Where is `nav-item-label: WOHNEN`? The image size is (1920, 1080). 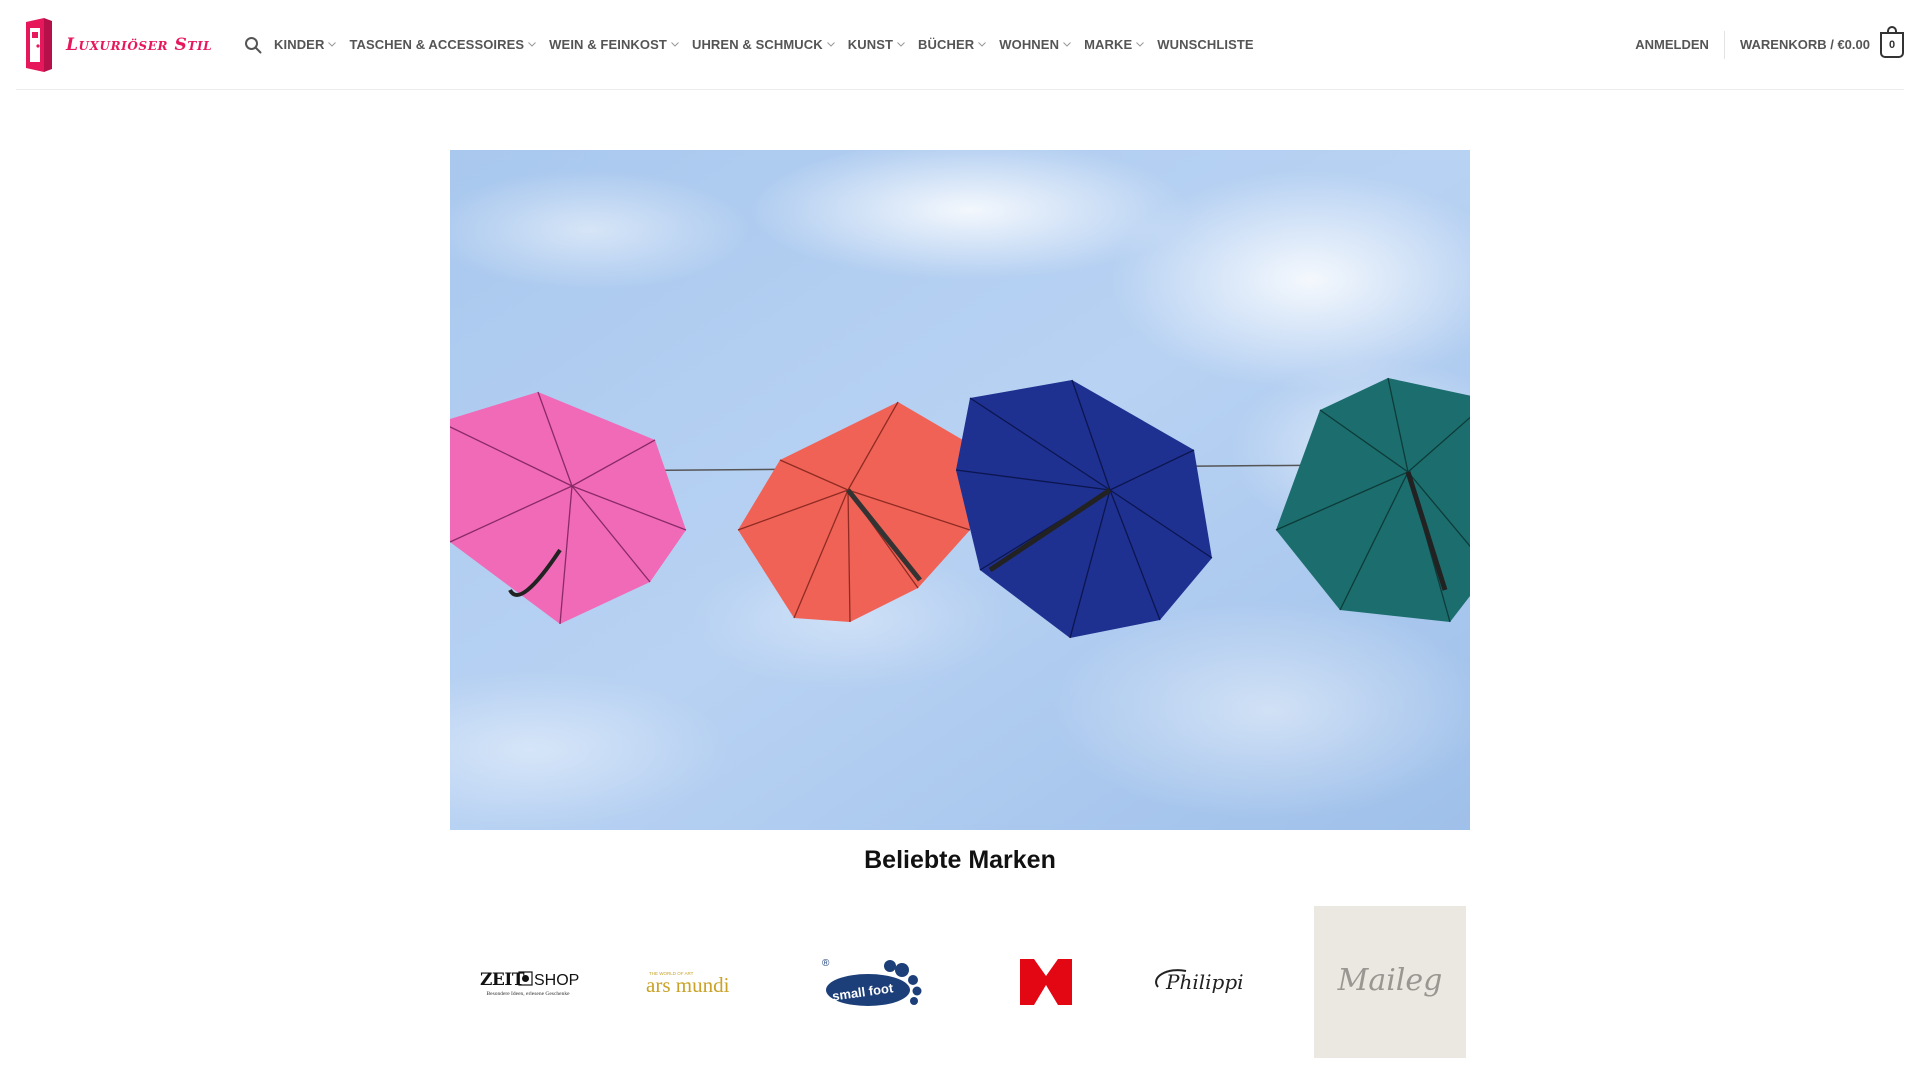 nav-item-label: WOHNEN is located at coordinates (1029, 44).